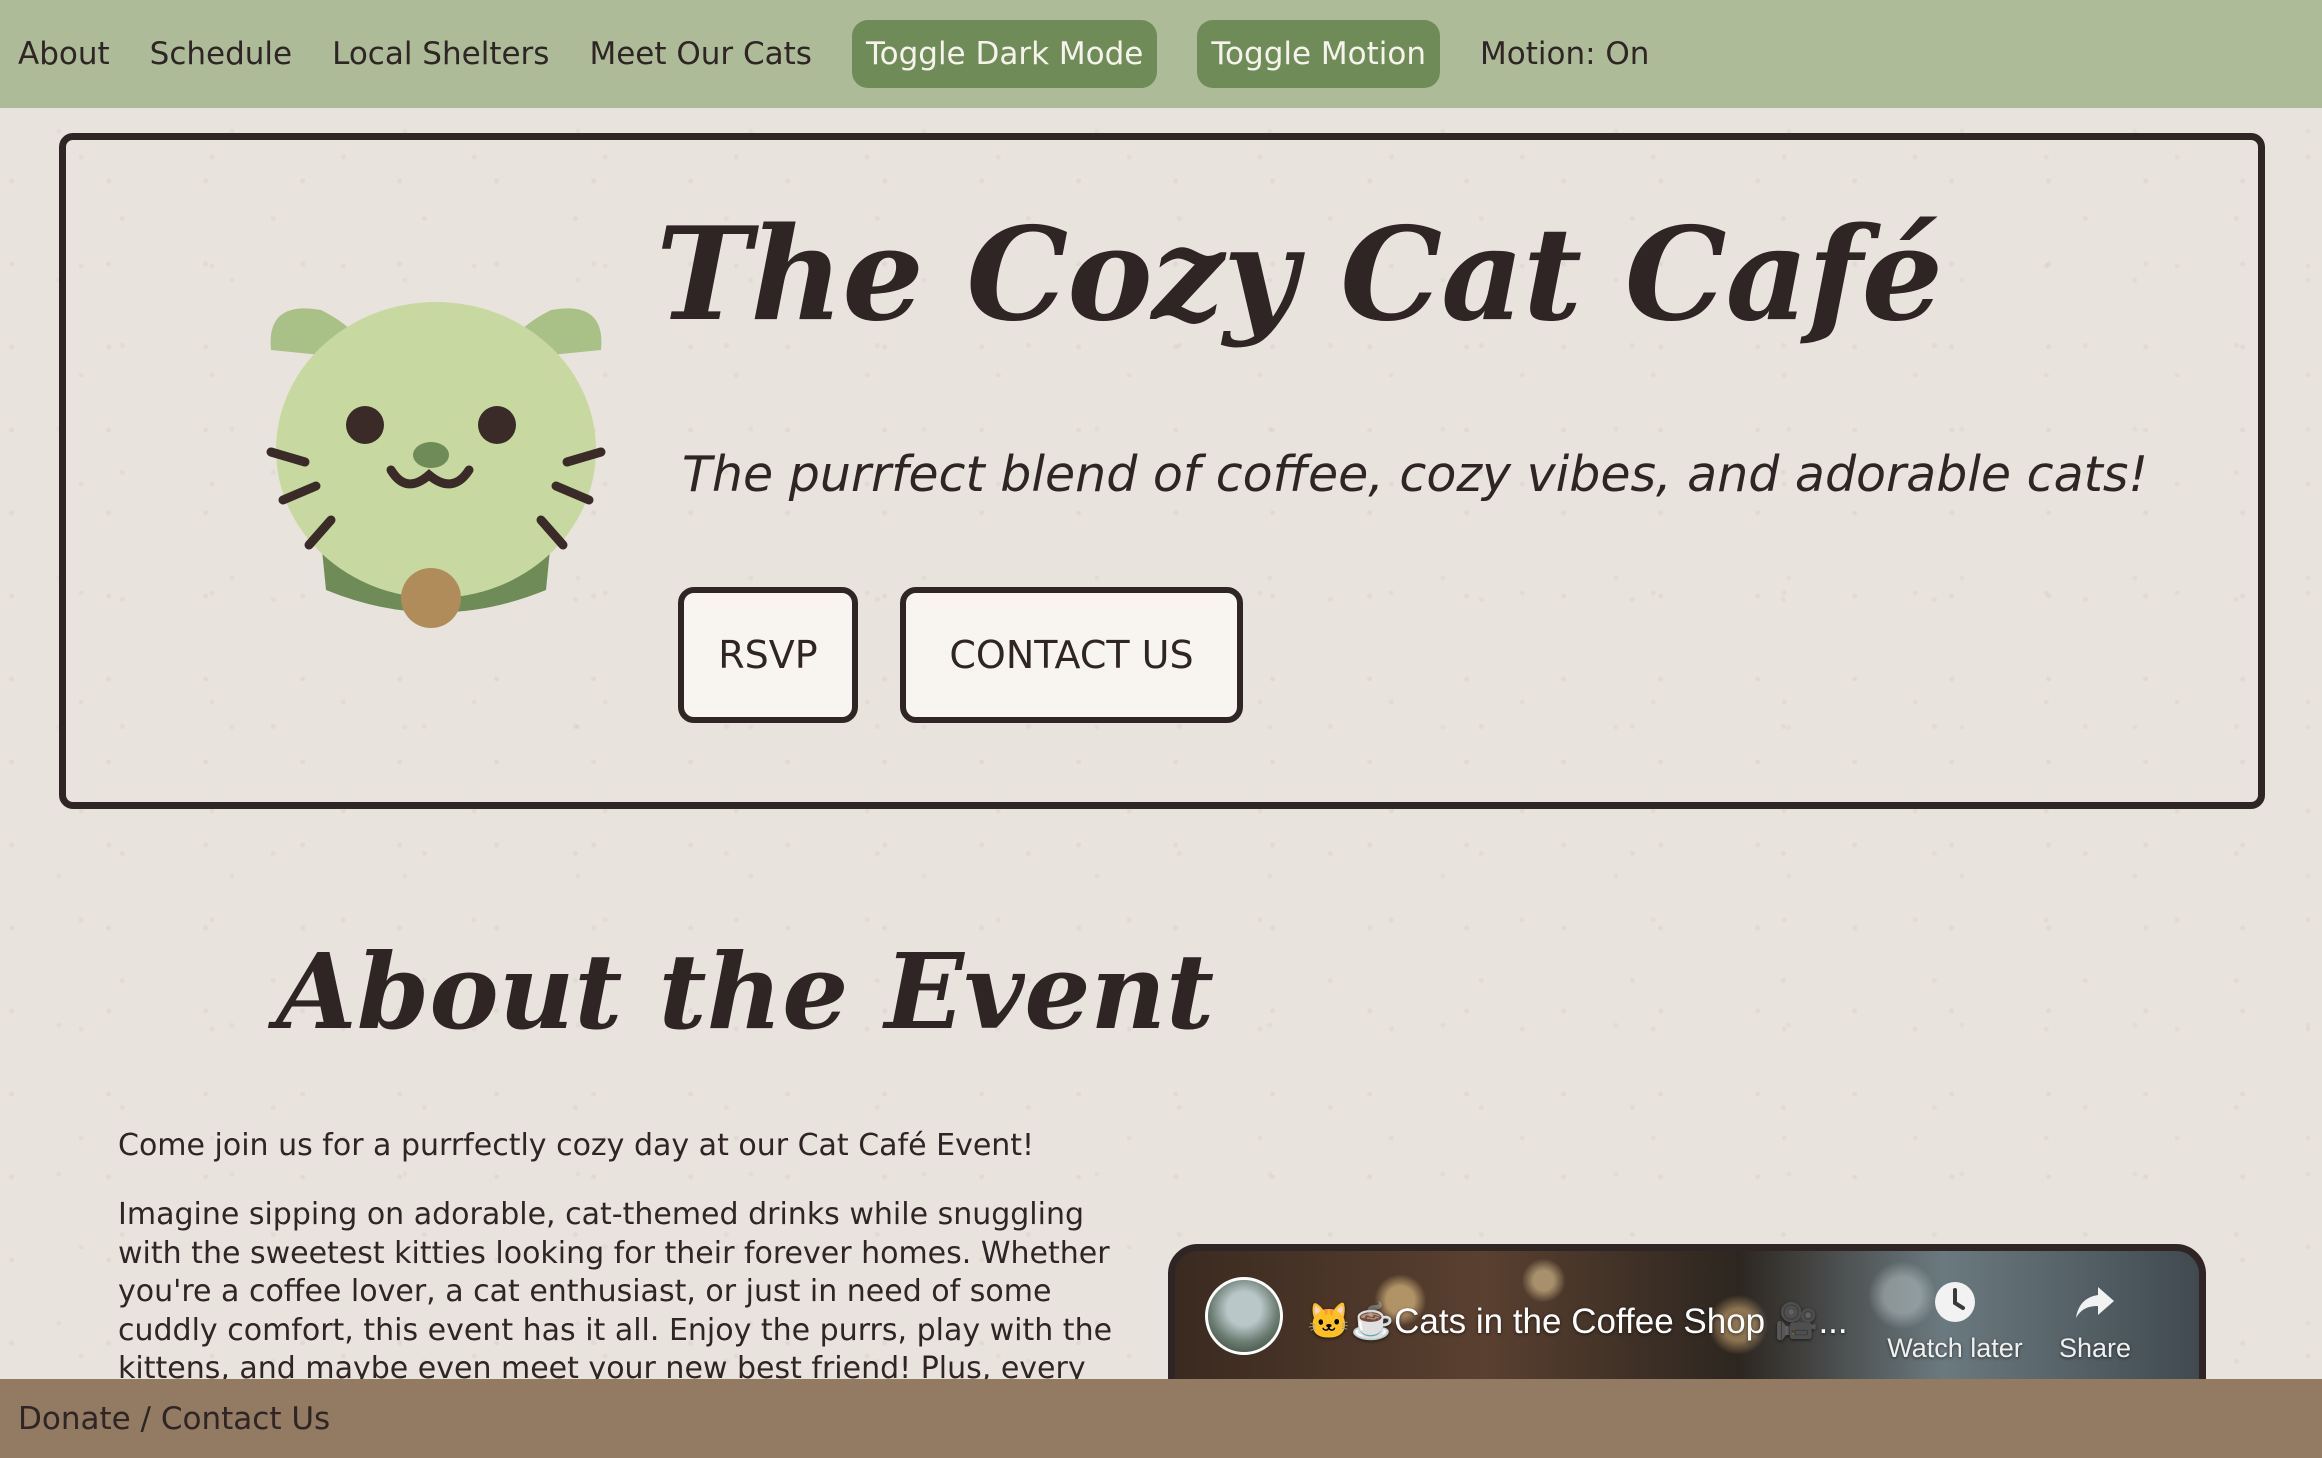 This screenshot has height=1458, width=2322. What do you see at coordinates (1071, 655) in the screenshot?
I see `contact-us-button: CONTACT US` at bounding box center [1071, 655].